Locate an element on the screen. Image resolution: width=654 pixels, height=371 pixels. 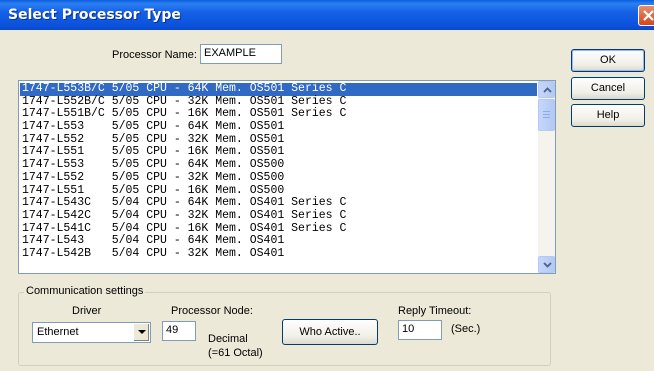
who-active-button: Who Active.. is located at coordinates (330, 332).